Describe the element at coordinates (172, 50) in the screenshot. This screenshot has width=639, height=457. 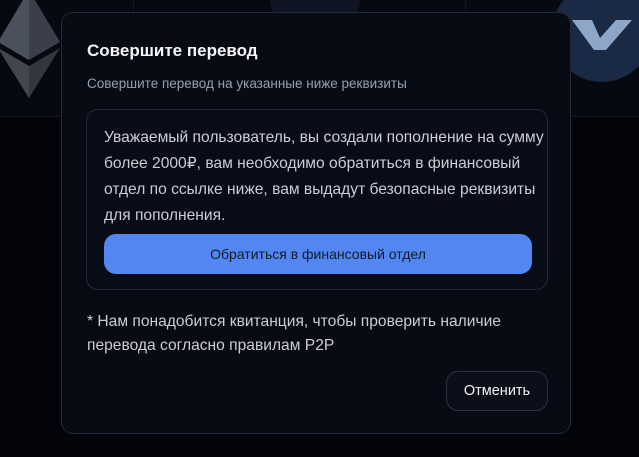
I see `dialog-title: Совершите перевод` at that location.